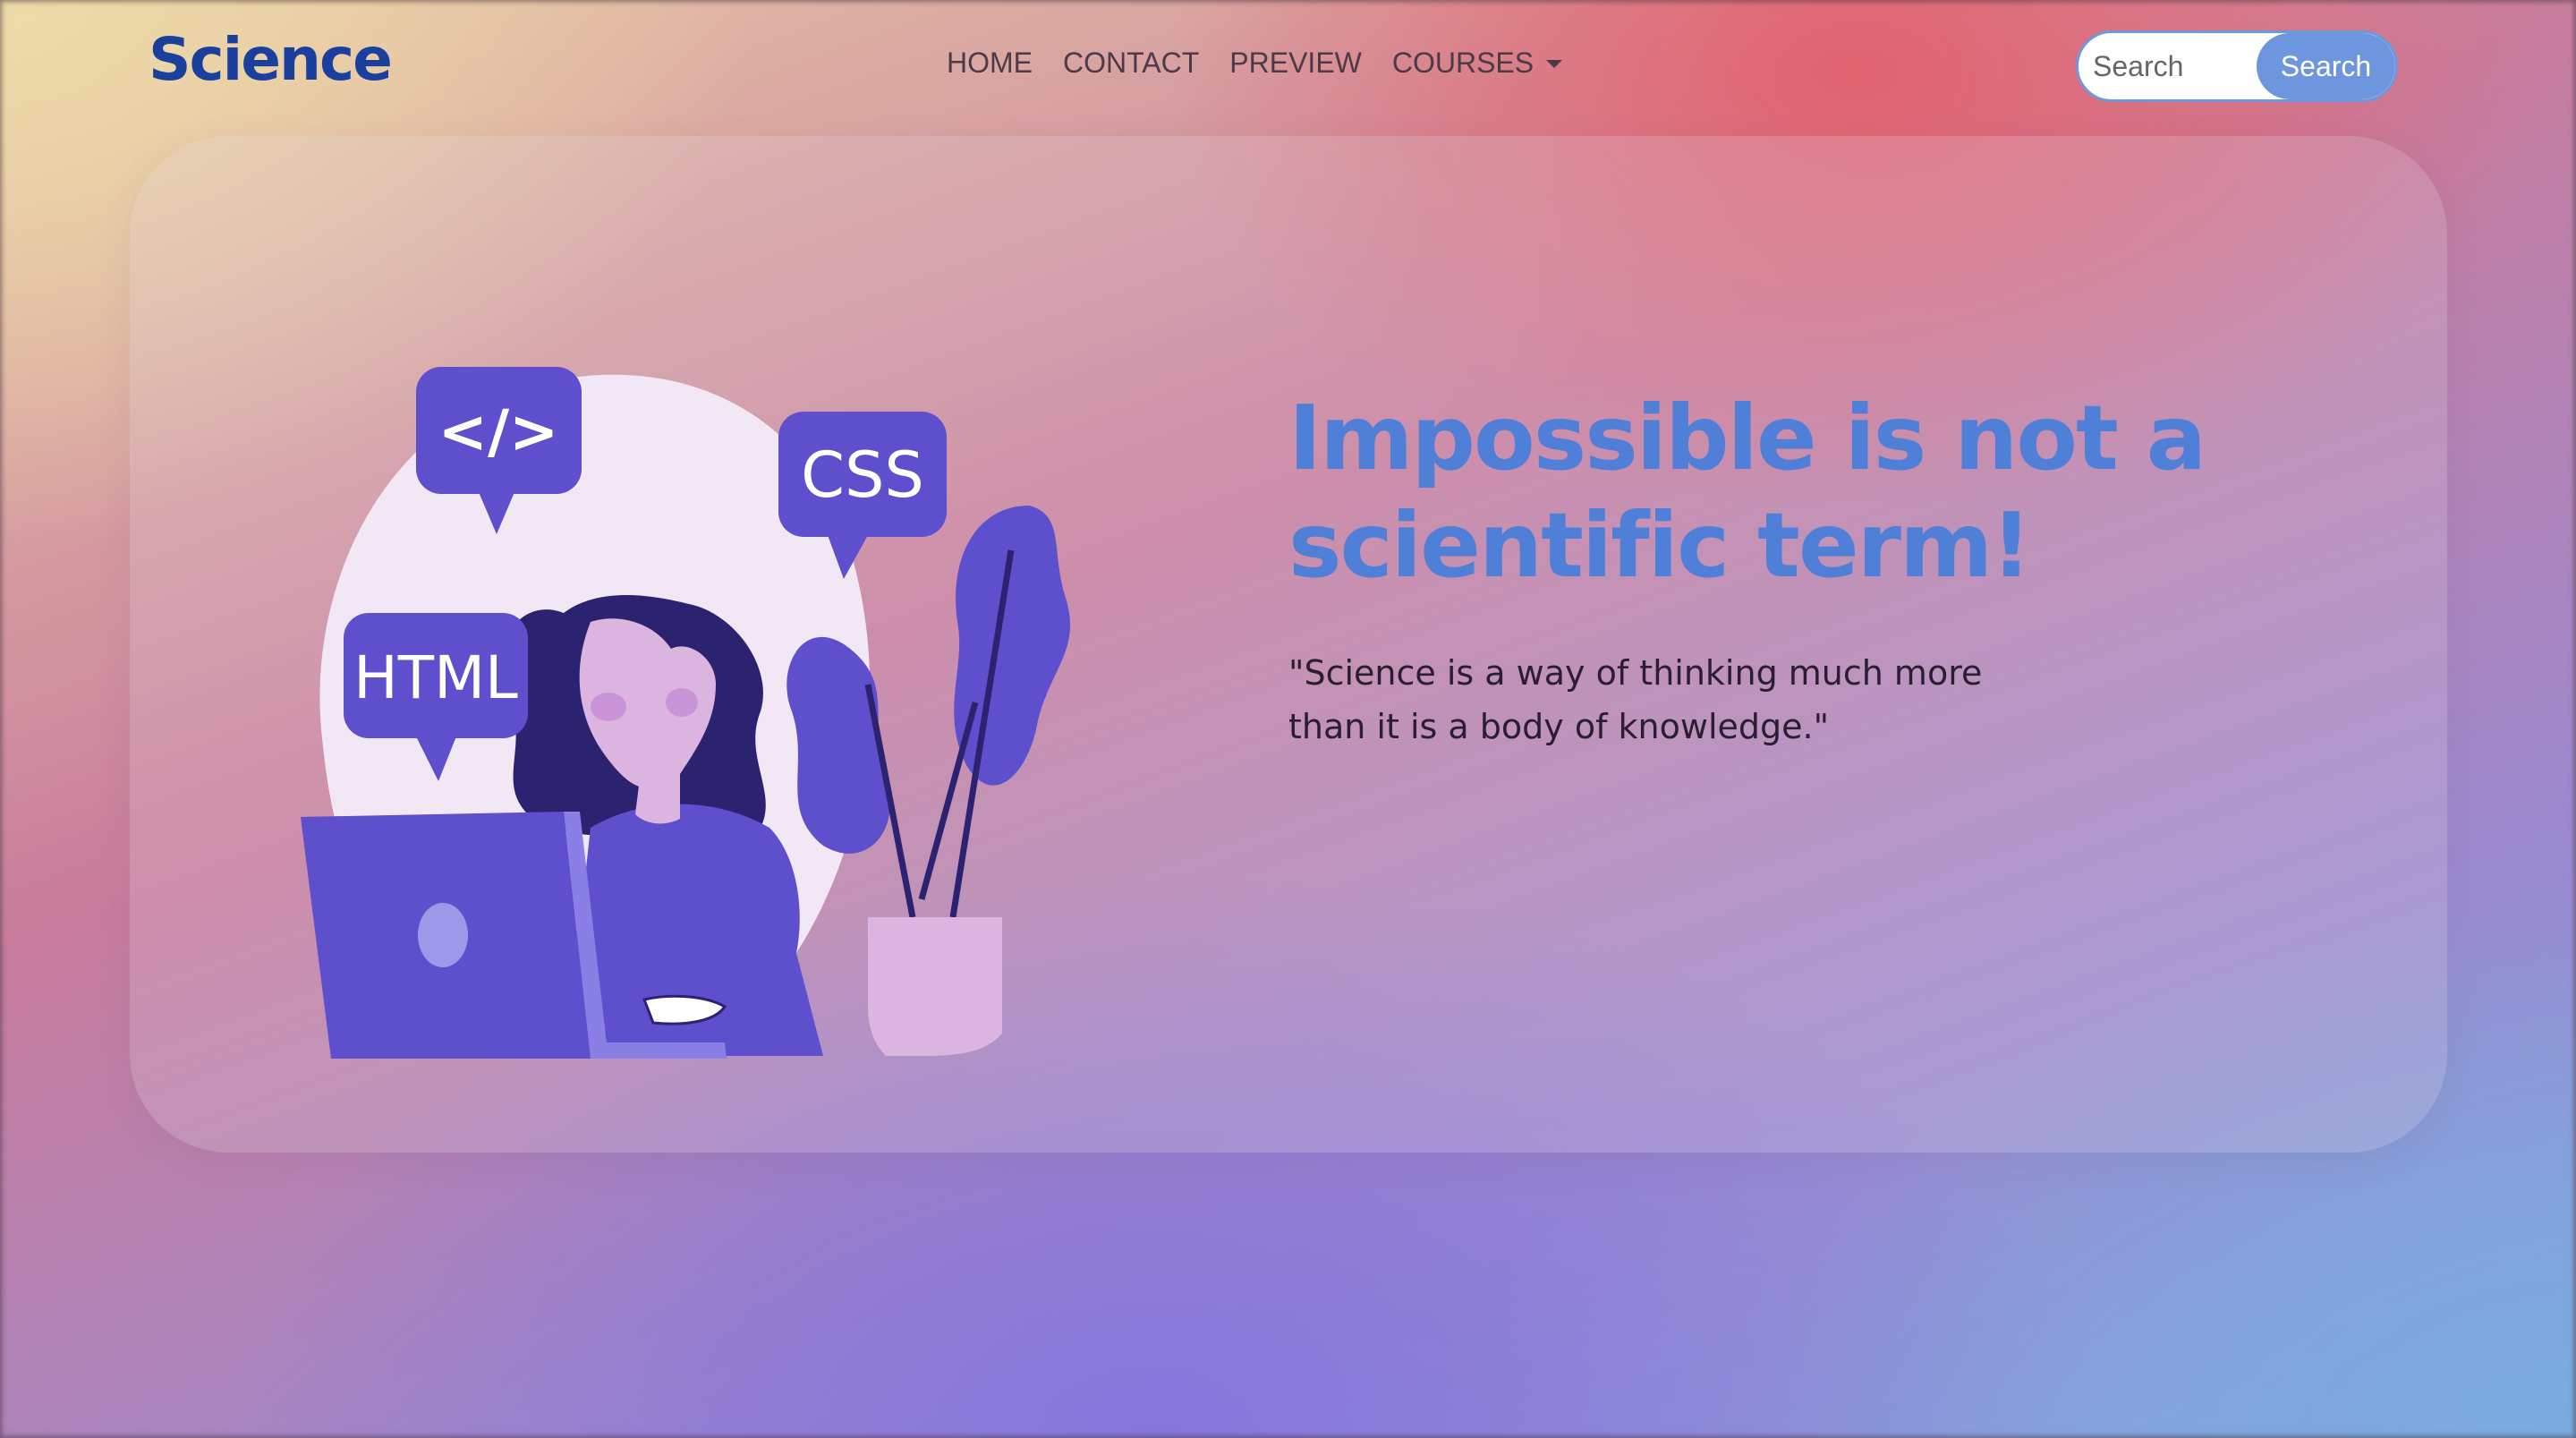  Describe the element at coordinates (935, 986) in the screenshot. I see `plant-pot` at that location.